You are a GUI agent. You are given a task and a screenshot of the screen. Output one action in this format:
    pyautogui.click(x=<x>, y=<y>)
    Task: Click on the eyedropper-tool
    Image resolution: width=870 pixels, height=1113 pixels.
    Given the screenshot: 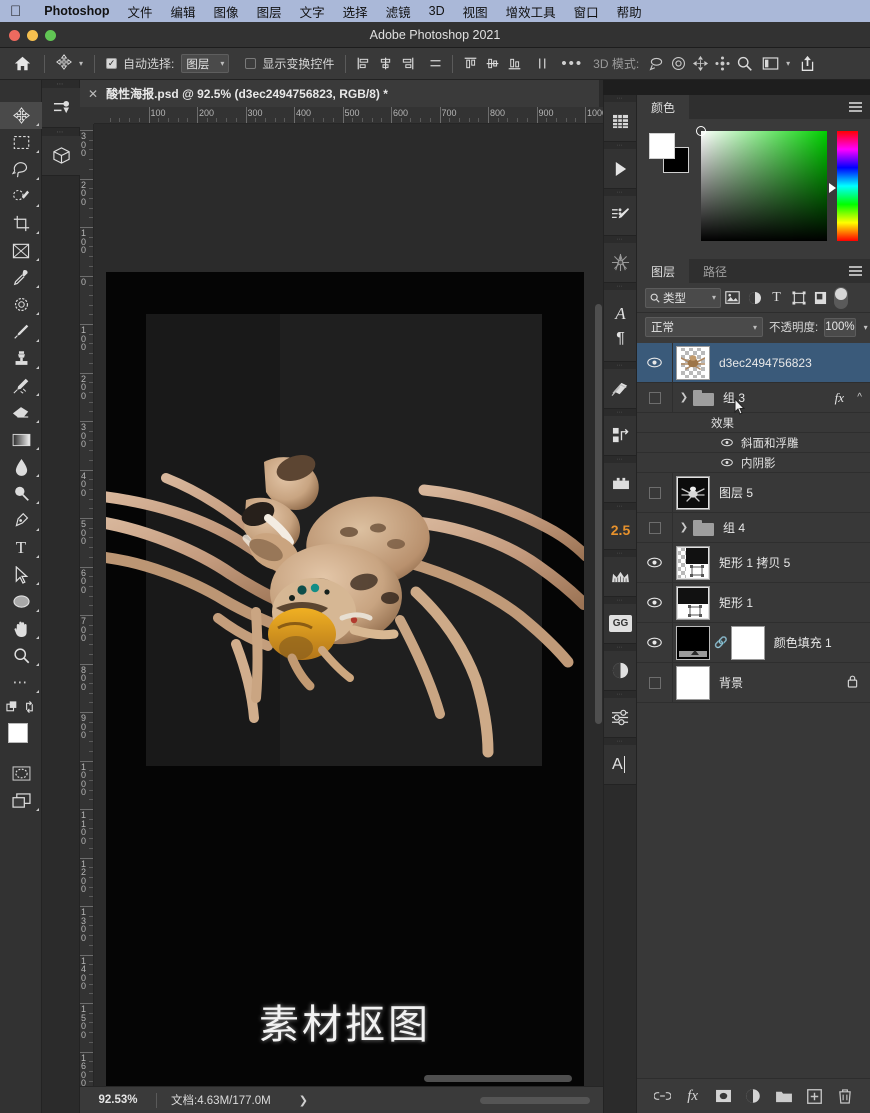 What is the action you would take?
    pyautogui.click(x=21, y=277)
    